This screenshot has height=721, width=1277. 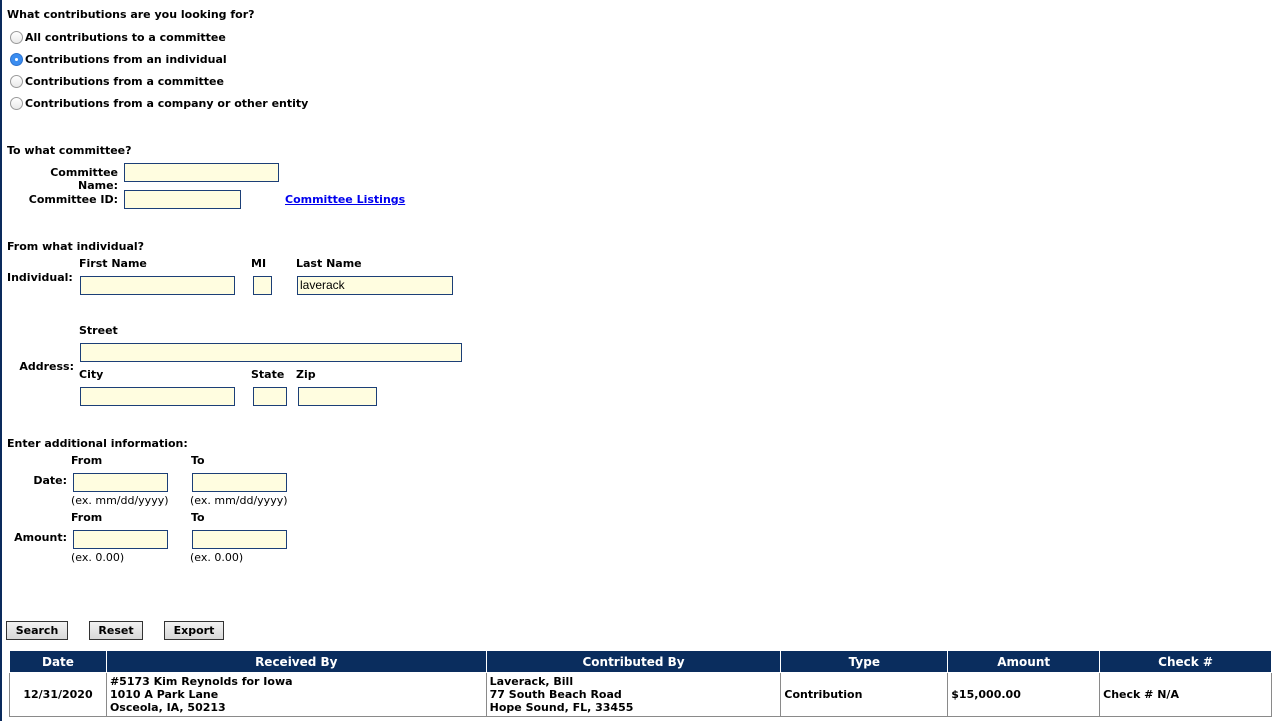 What do you see at coordinates (164, 694) in the screenshot?
I see `received-by-street: 1010 A Park Lane` at bounding box center [164, 694].